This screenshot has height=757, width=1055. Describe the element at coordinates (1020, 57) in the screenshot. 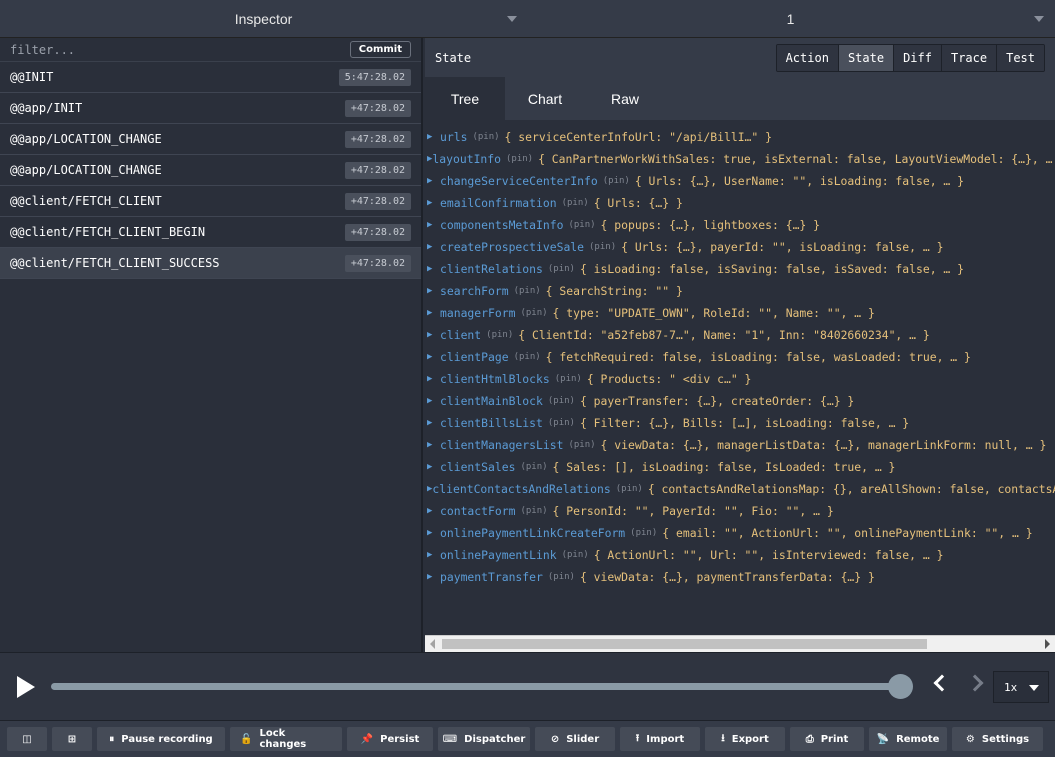

I see `mode-button-test: Test` at that location.